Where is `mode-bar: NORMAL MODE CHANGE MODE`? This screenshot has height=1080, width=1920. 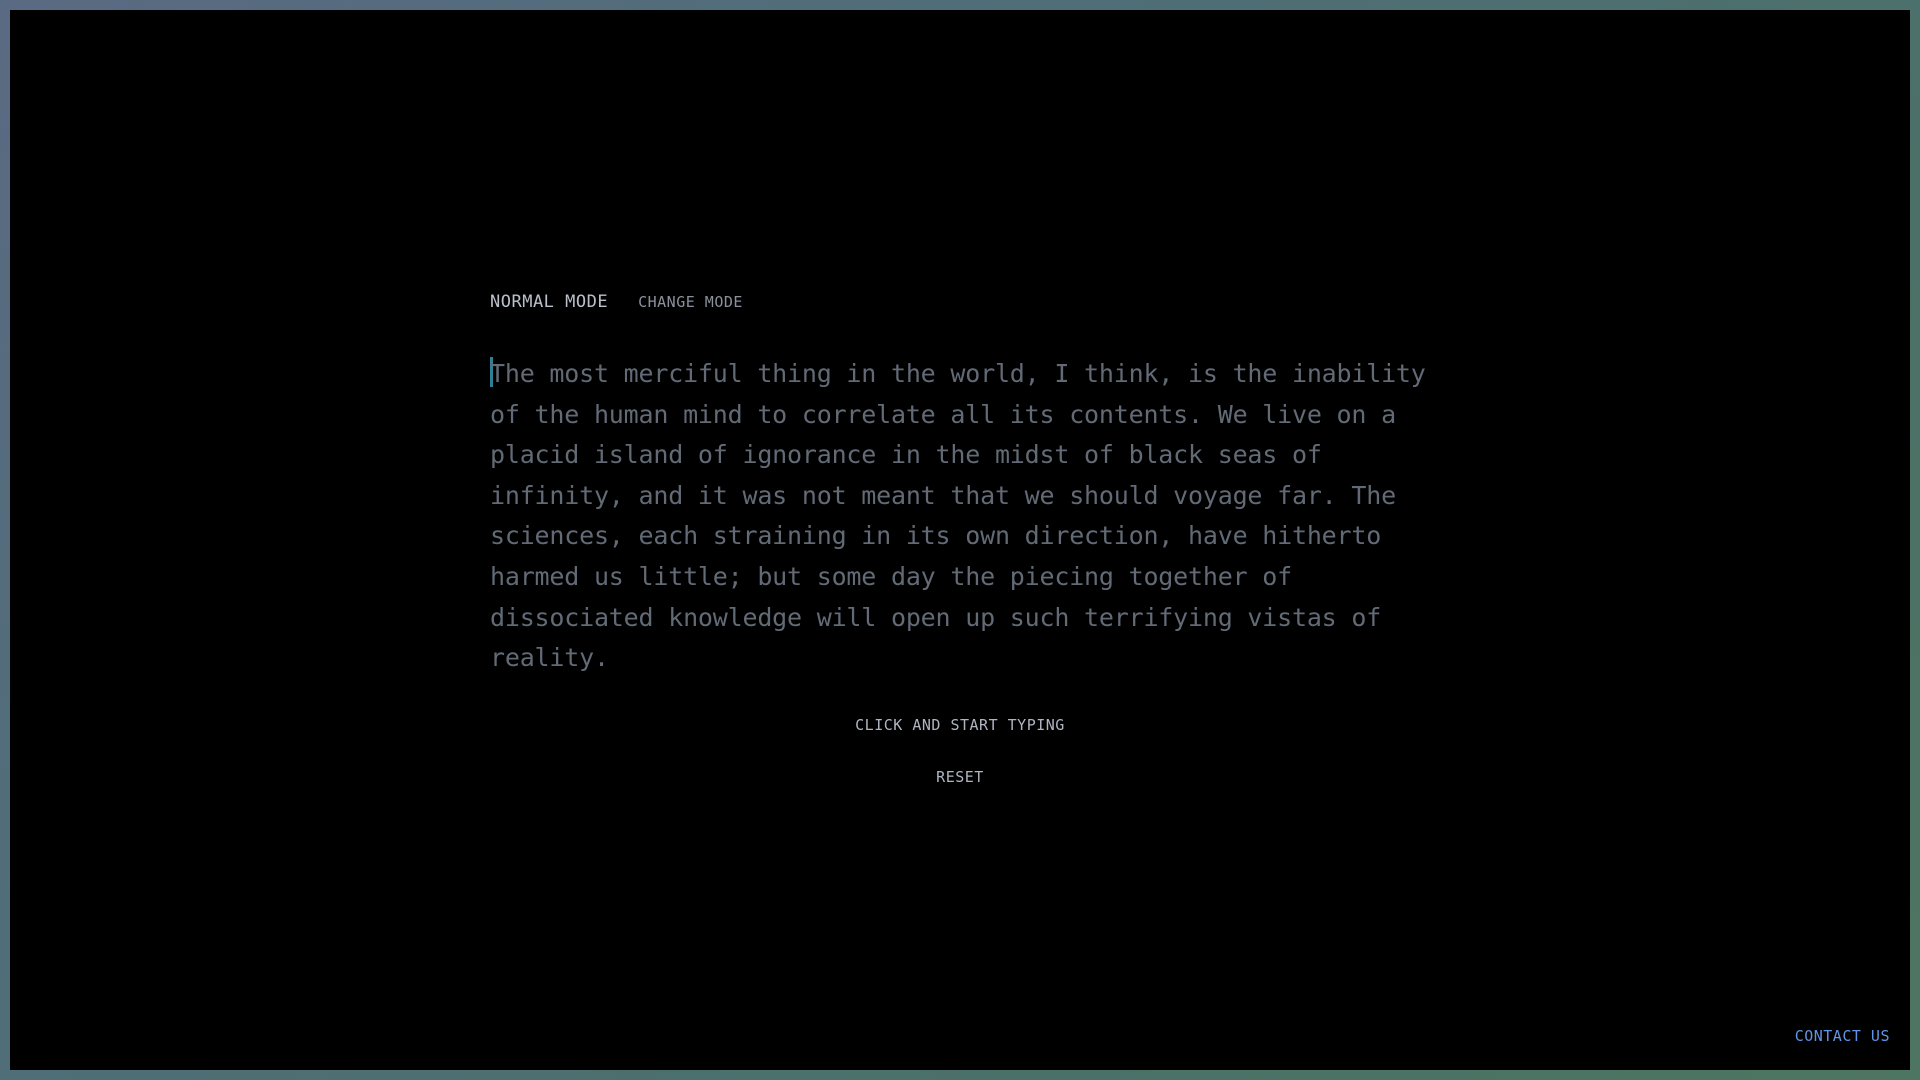 mode-bar: NORMAL MODE CHANGE MODE is located at coordinates (616, 302).